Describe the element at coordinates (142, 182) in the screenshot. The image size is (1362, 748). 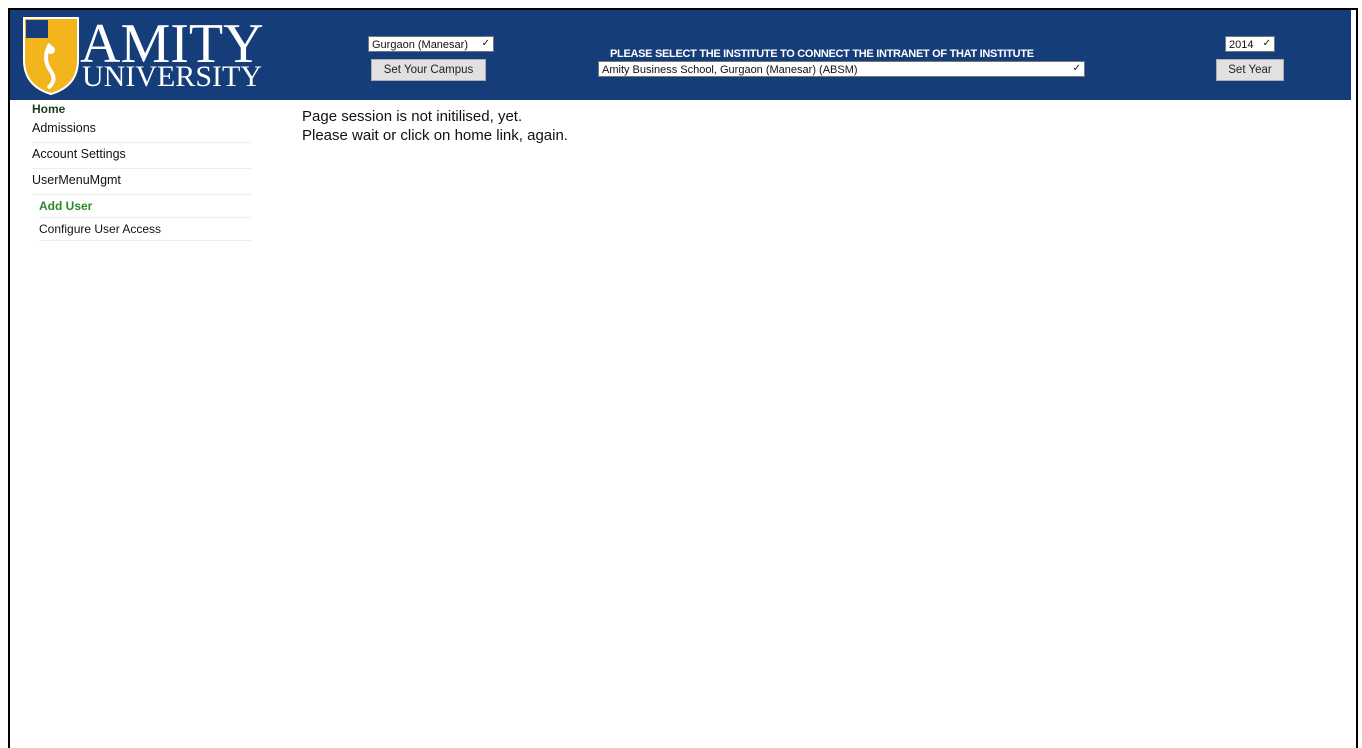
I see `sidebar-item-user-menu-mgmt: UserMenuMgmt` at that location.